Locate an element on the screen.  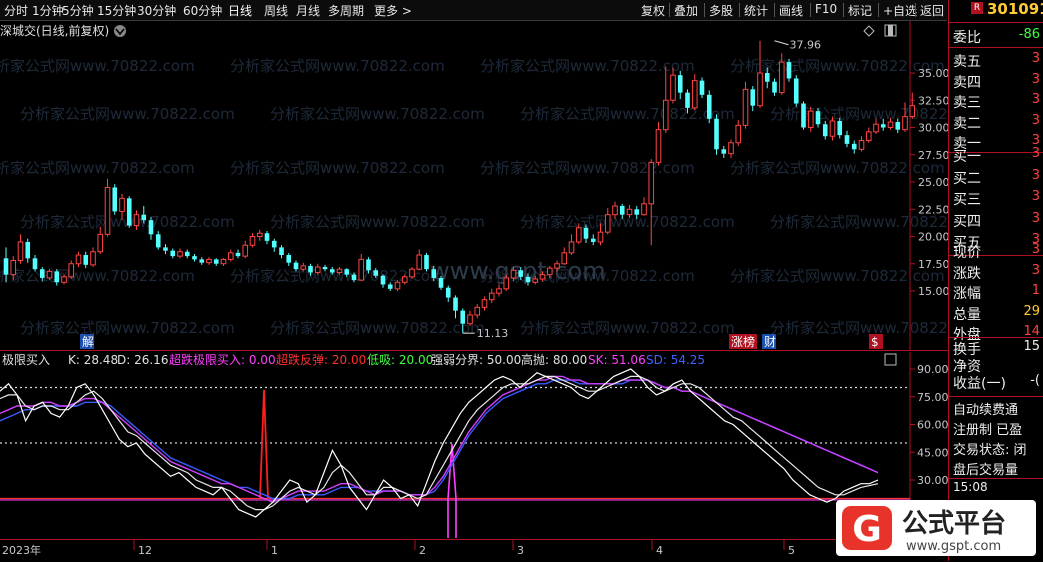
weibi-label: 委比 is located at coordinates (967, 38).